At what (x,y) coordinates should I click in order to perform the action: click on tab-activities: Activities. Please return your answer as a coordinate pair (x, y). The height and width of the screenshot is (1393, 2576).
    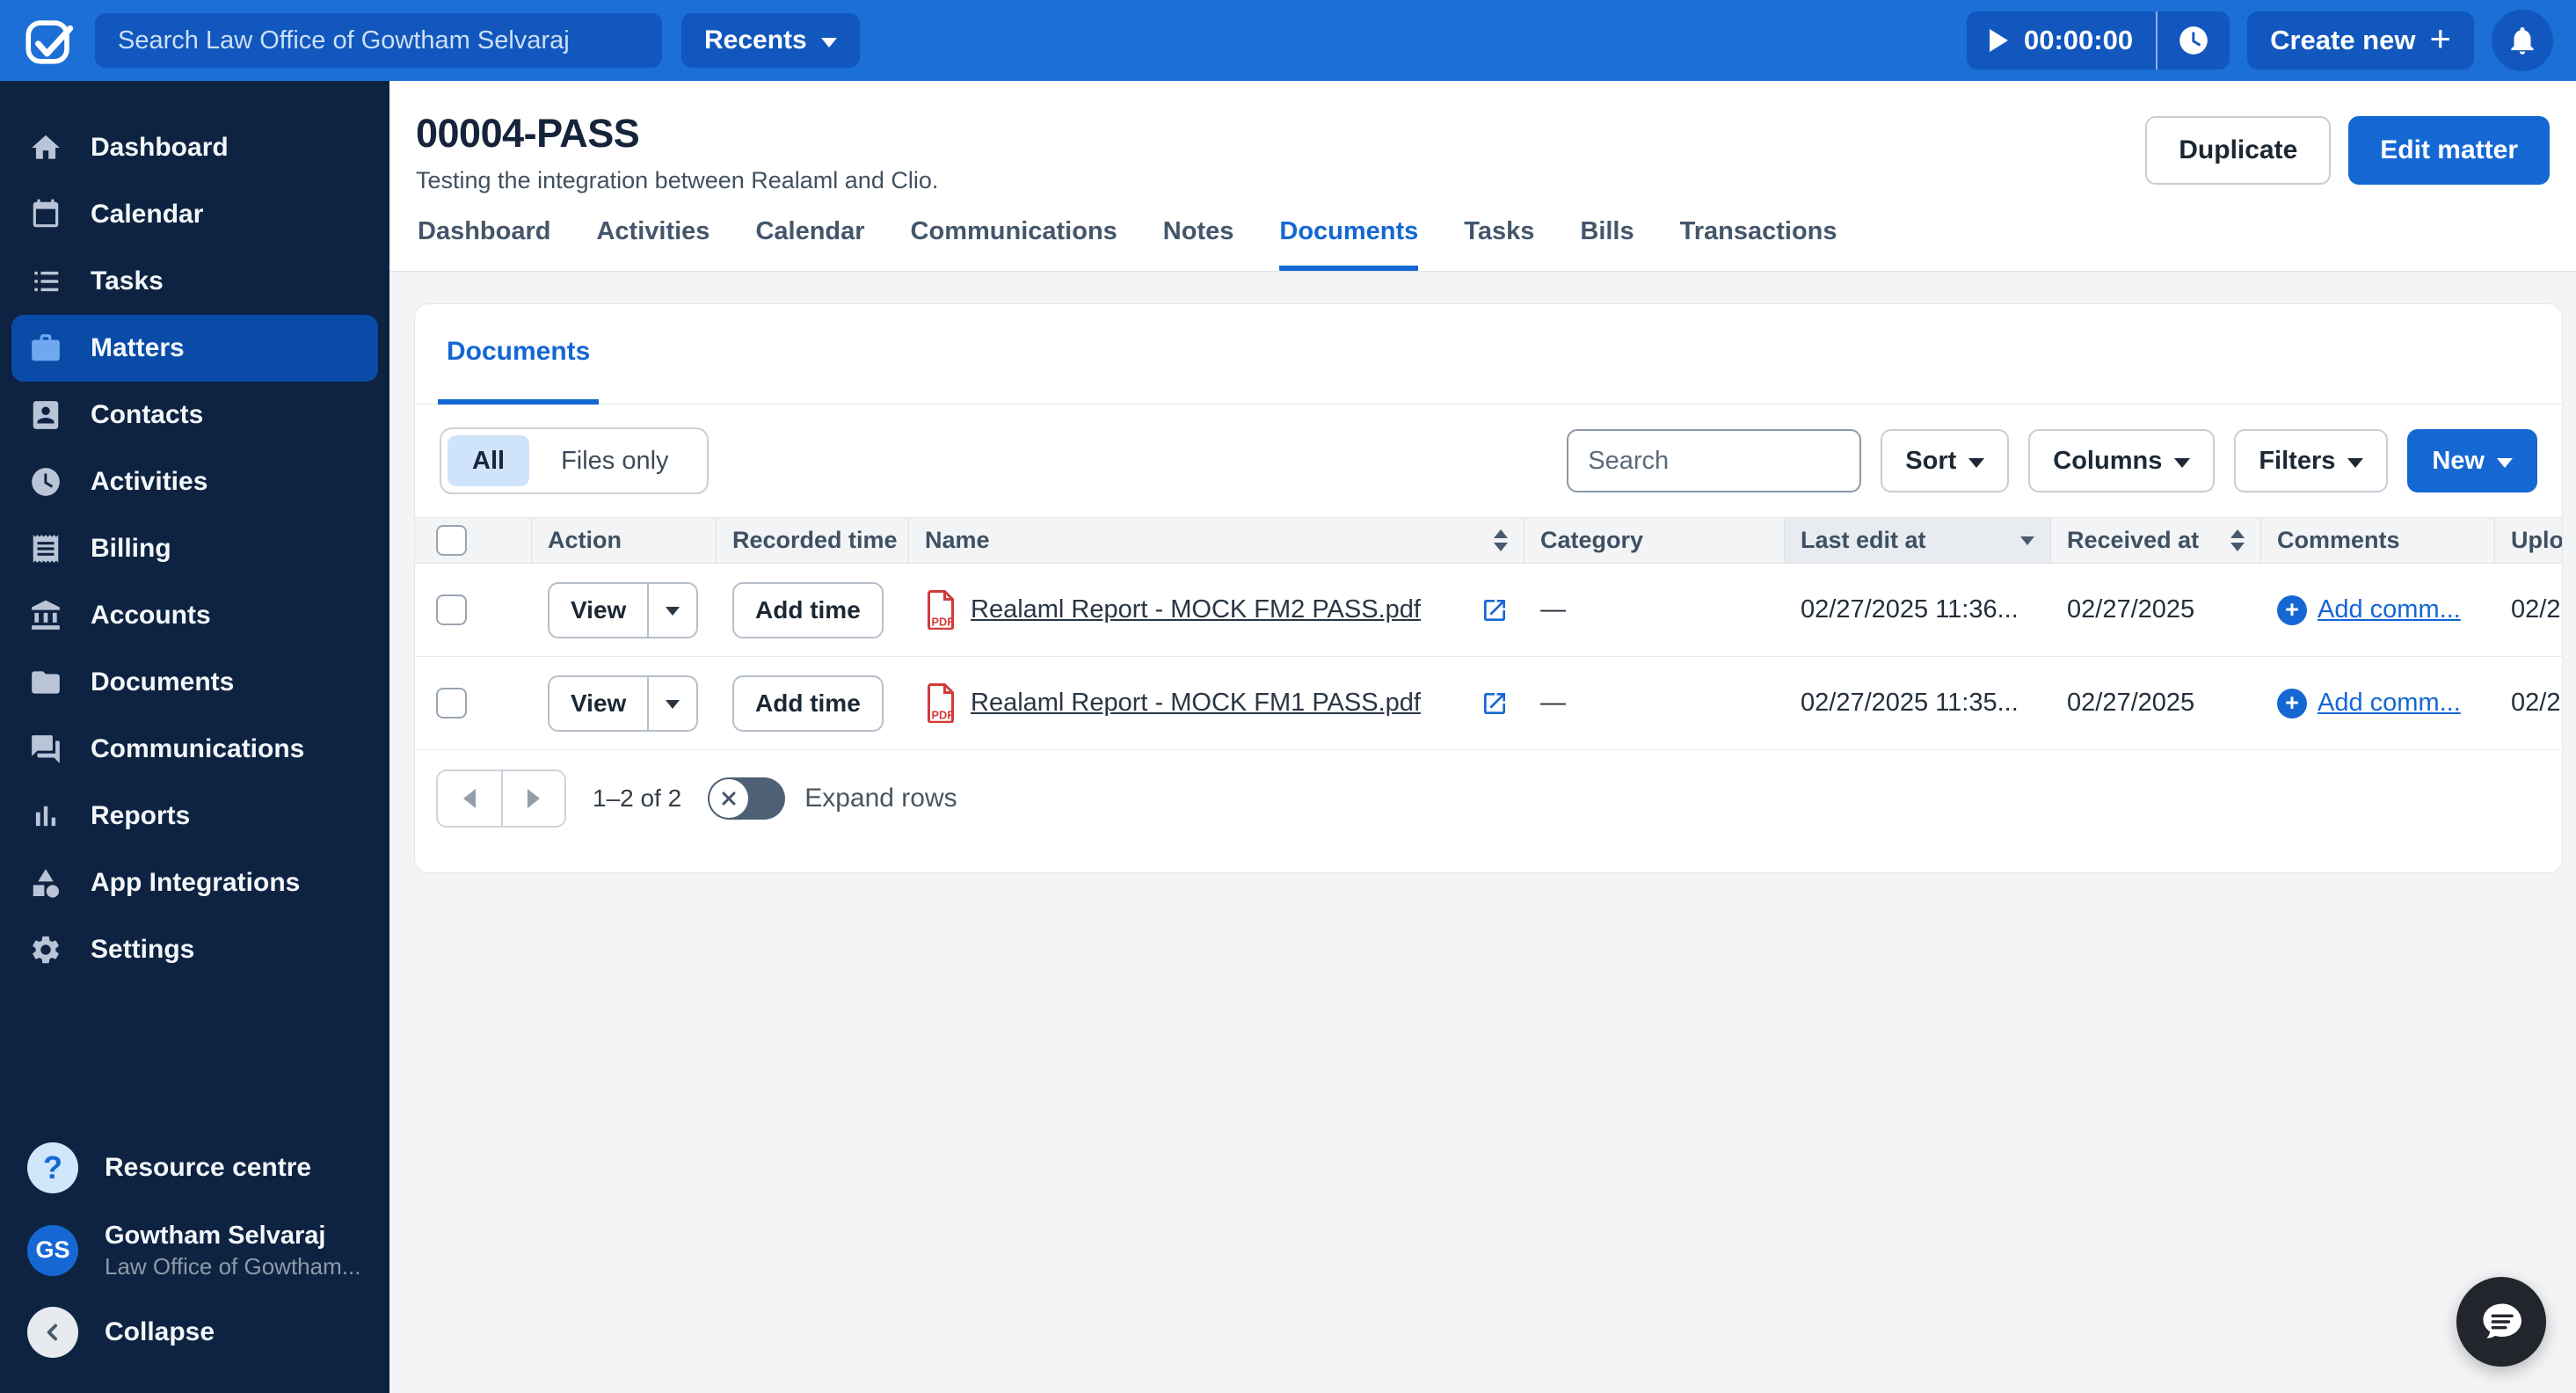
    Looking at the image, I should click on (652, 244).